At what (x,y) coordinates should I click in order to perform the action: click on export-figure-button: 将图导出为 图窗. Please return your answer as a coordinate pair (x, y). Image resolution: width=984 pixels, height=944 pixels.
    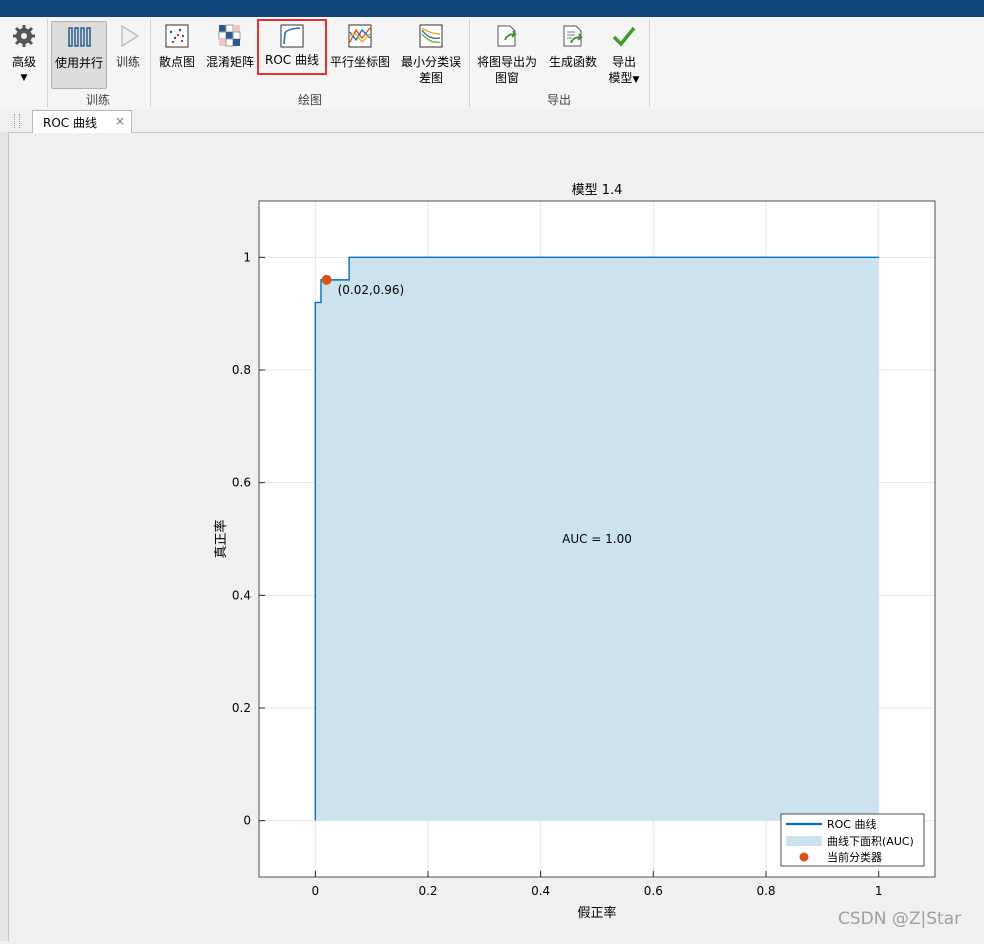
    Looking at the image, I should click on (507, 54).